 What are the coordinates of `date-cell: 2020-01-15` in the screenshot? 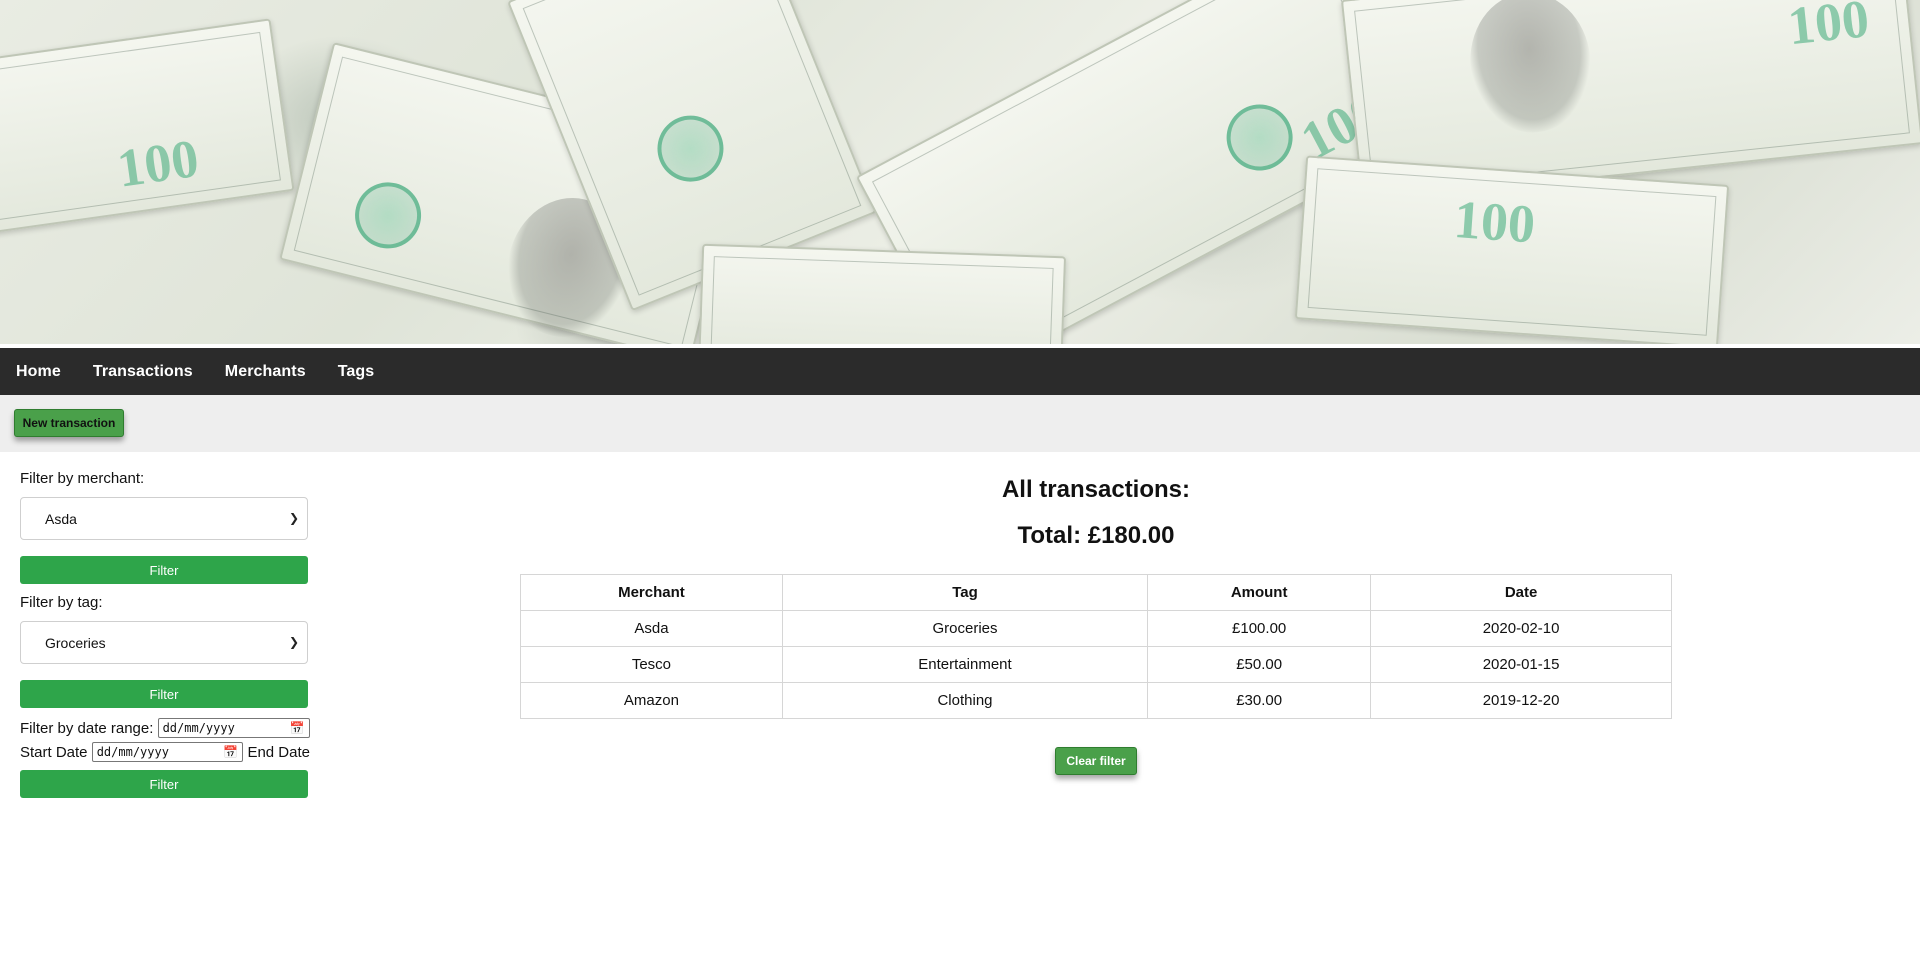 It's located at (1521, 664).